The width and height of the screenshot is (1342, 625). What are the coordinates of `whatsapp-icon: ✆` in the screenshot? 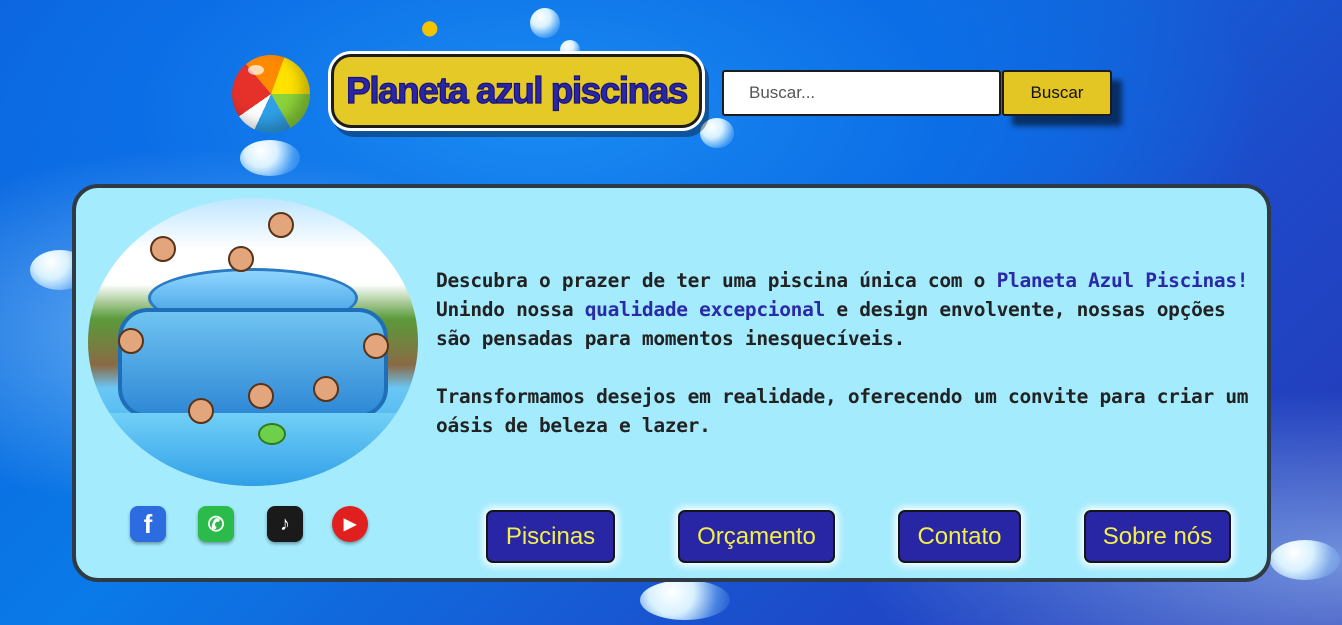 It's located at (216, 524).